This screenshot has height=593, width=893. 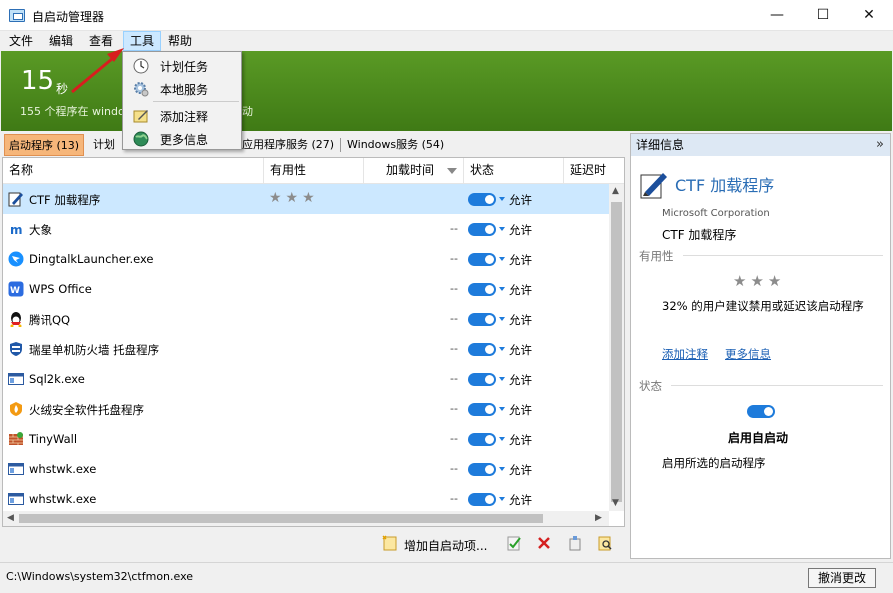 What do you see at coordinates (763, 306) in the screenshot?
I see `detail-usefulness-desc: 32% 的用户建议禁用或延迟该启动程序` at bounding box center [763, 306].